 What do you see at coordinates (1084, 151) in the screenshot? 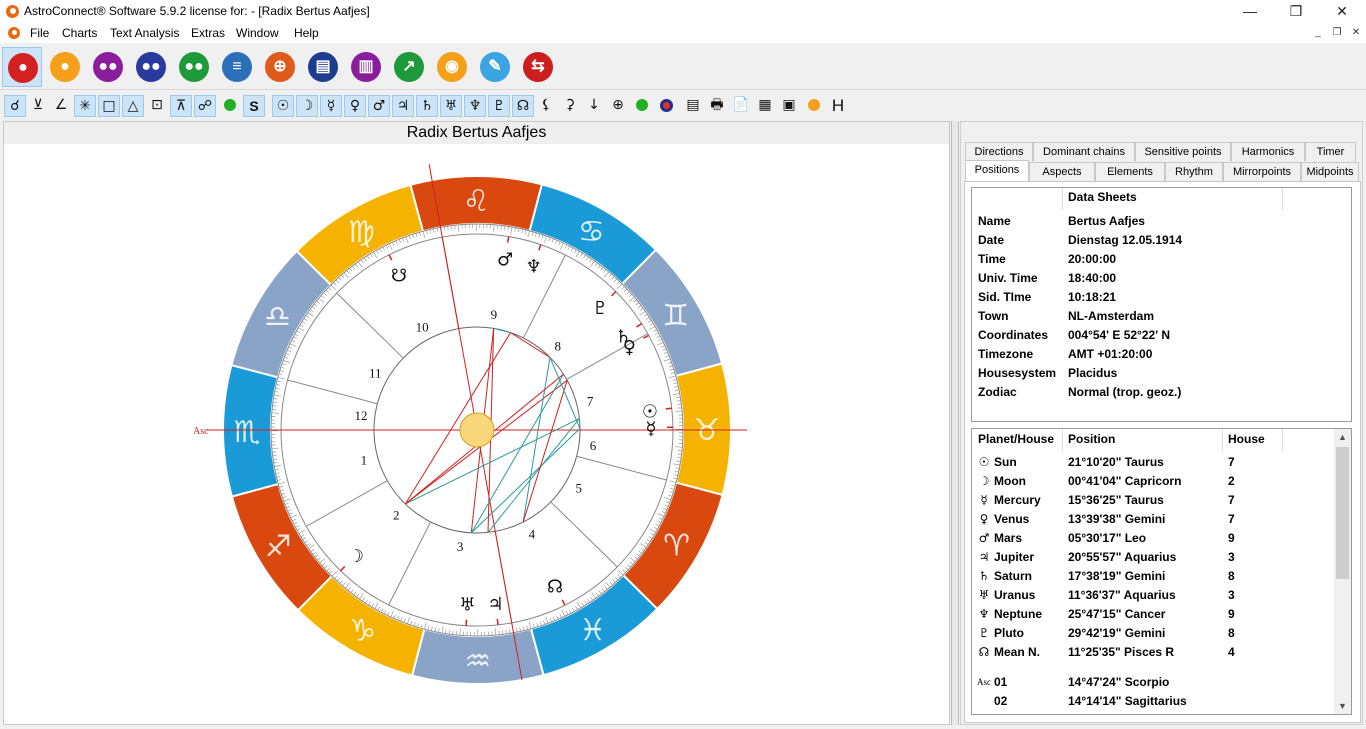
I see `tab-dominant-chains: Dominant chains` at bounding box center [1084, 151].